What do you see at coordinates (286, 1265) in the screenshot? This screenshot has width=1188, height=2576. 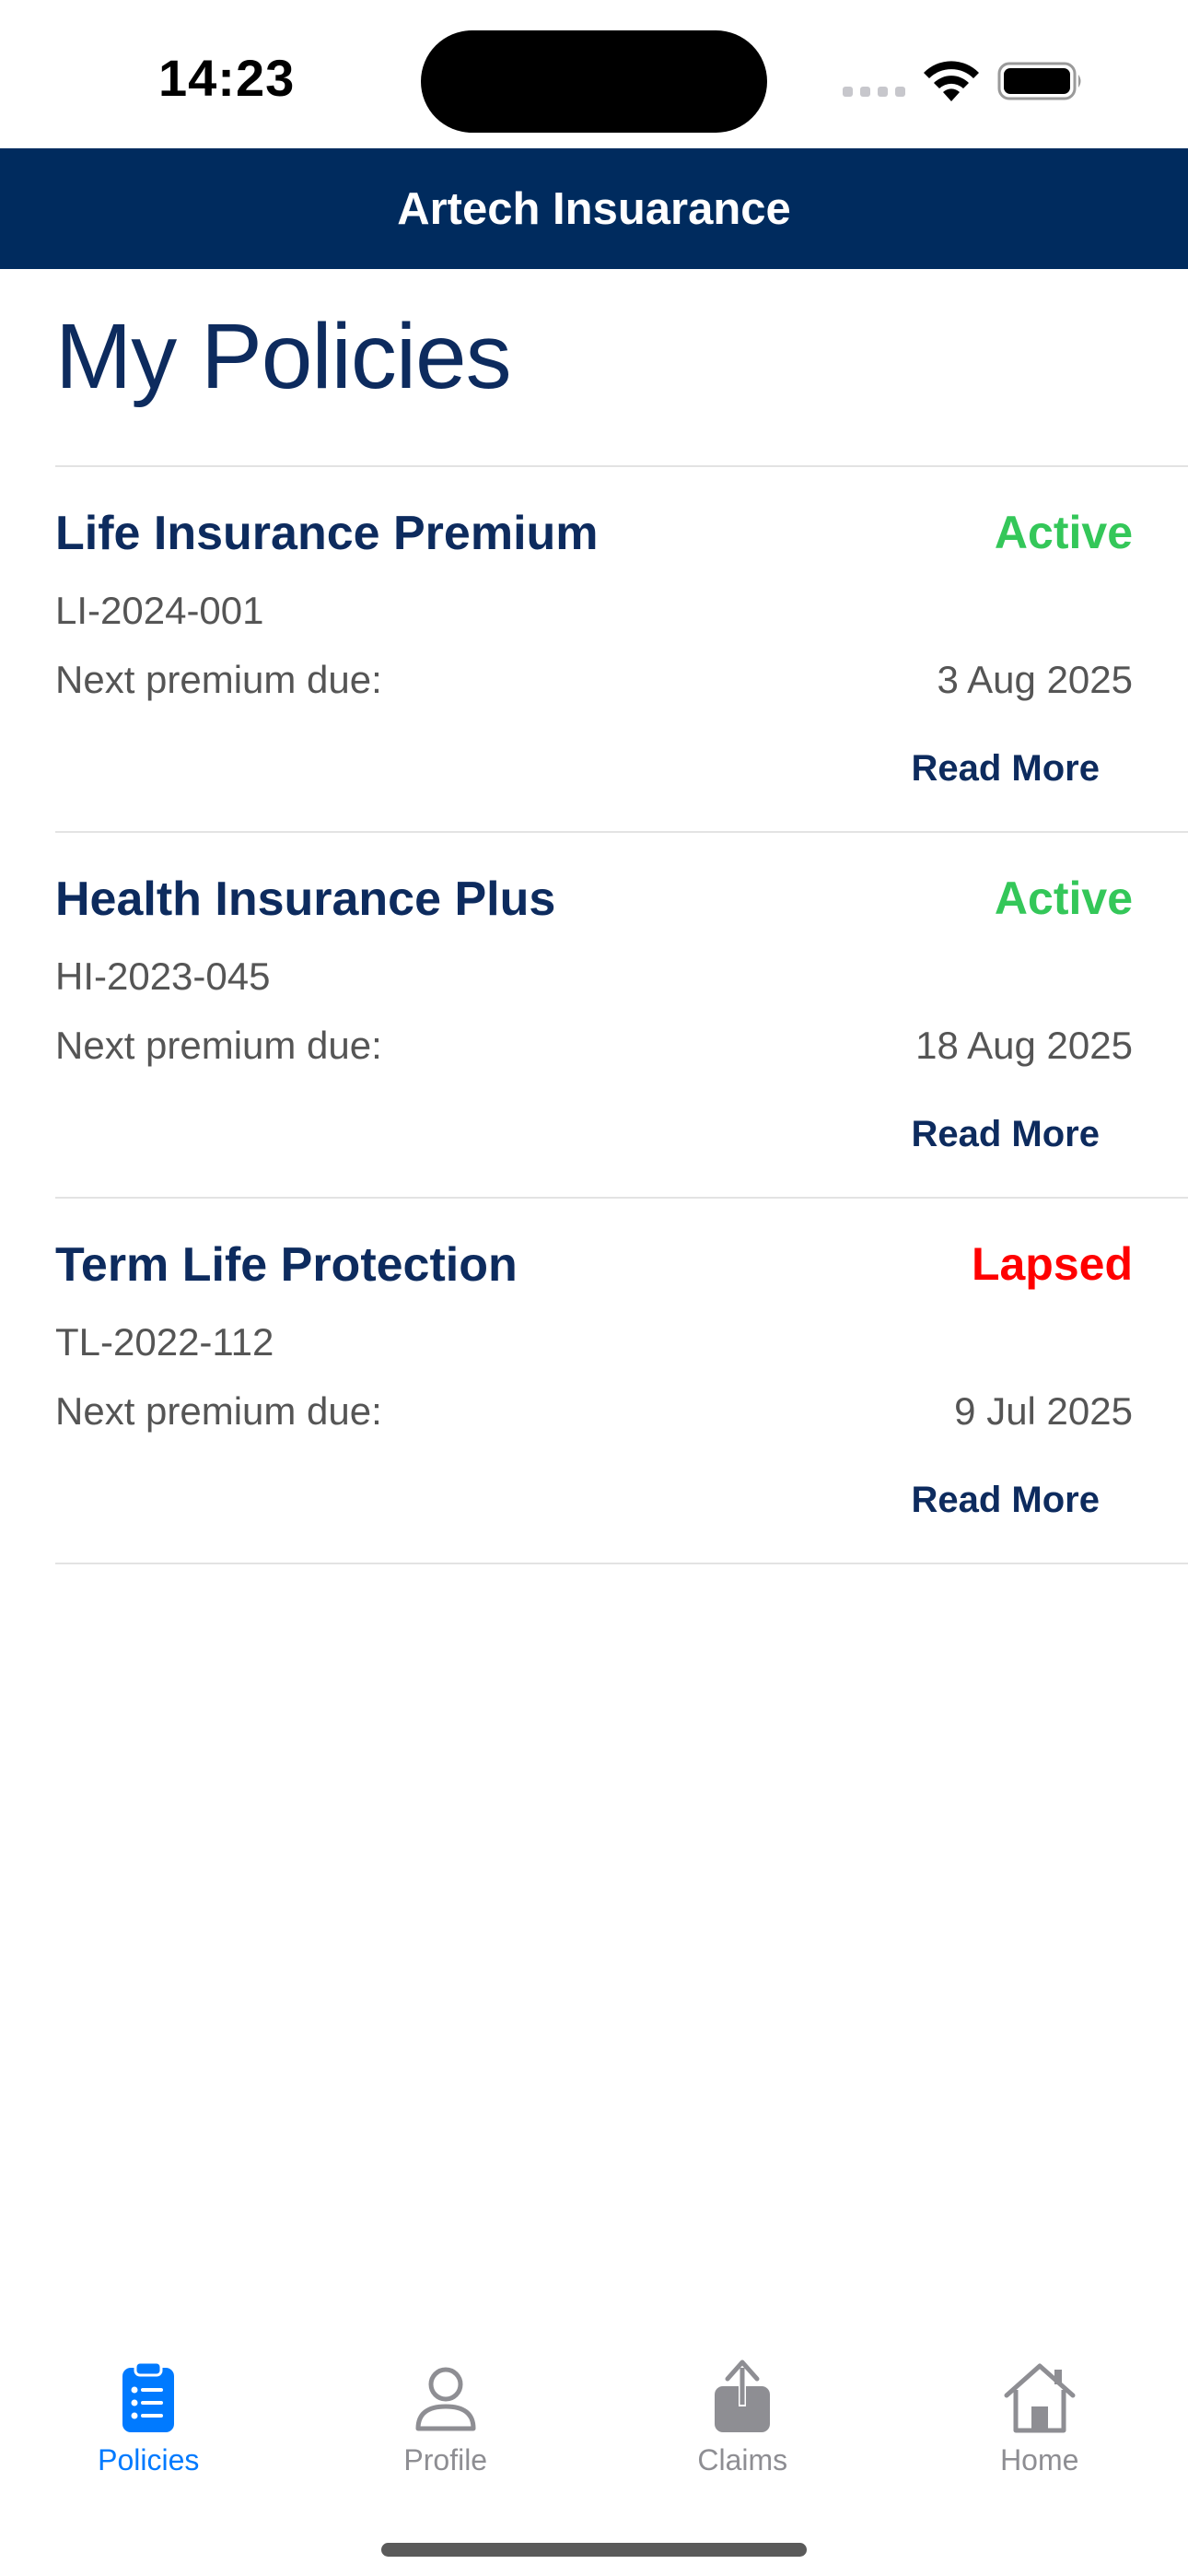 I see `policy-name: Term Life Protection` at bounding box center [286, 1265].